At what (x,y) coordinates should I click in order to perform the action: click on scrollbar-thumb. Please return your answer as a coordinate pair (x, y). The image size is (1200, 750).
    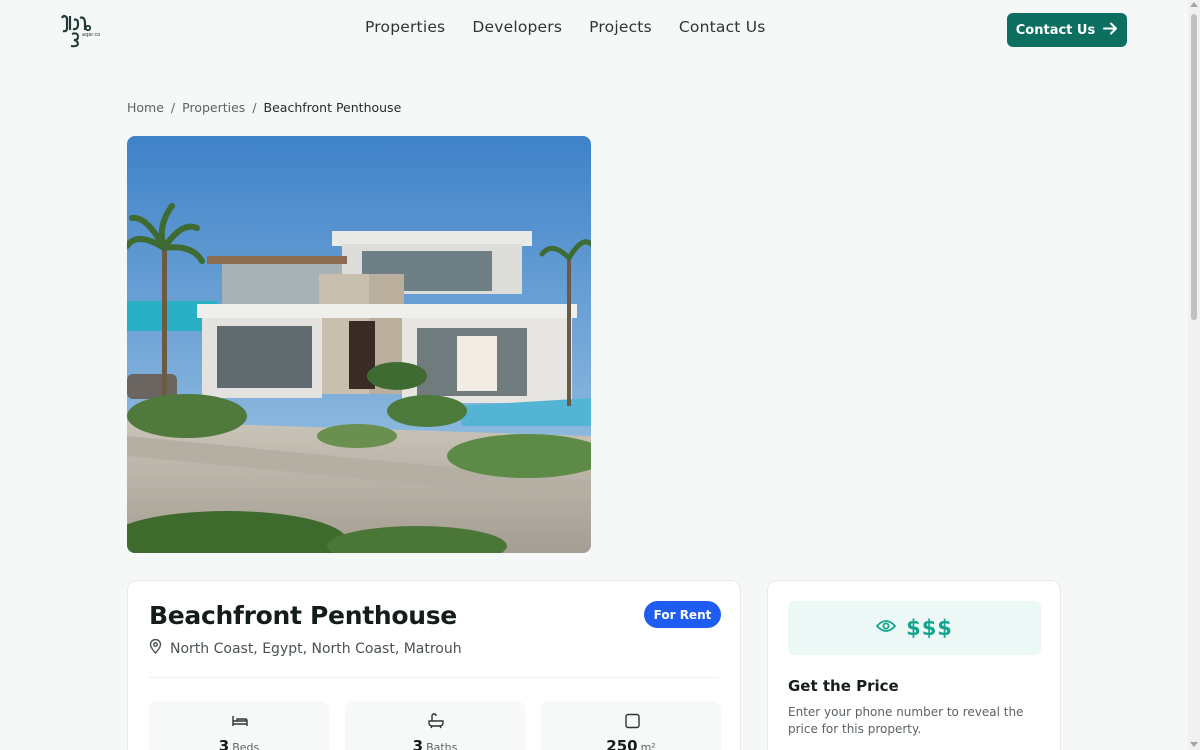
    Looking at the image, I should click on (1194, 167).